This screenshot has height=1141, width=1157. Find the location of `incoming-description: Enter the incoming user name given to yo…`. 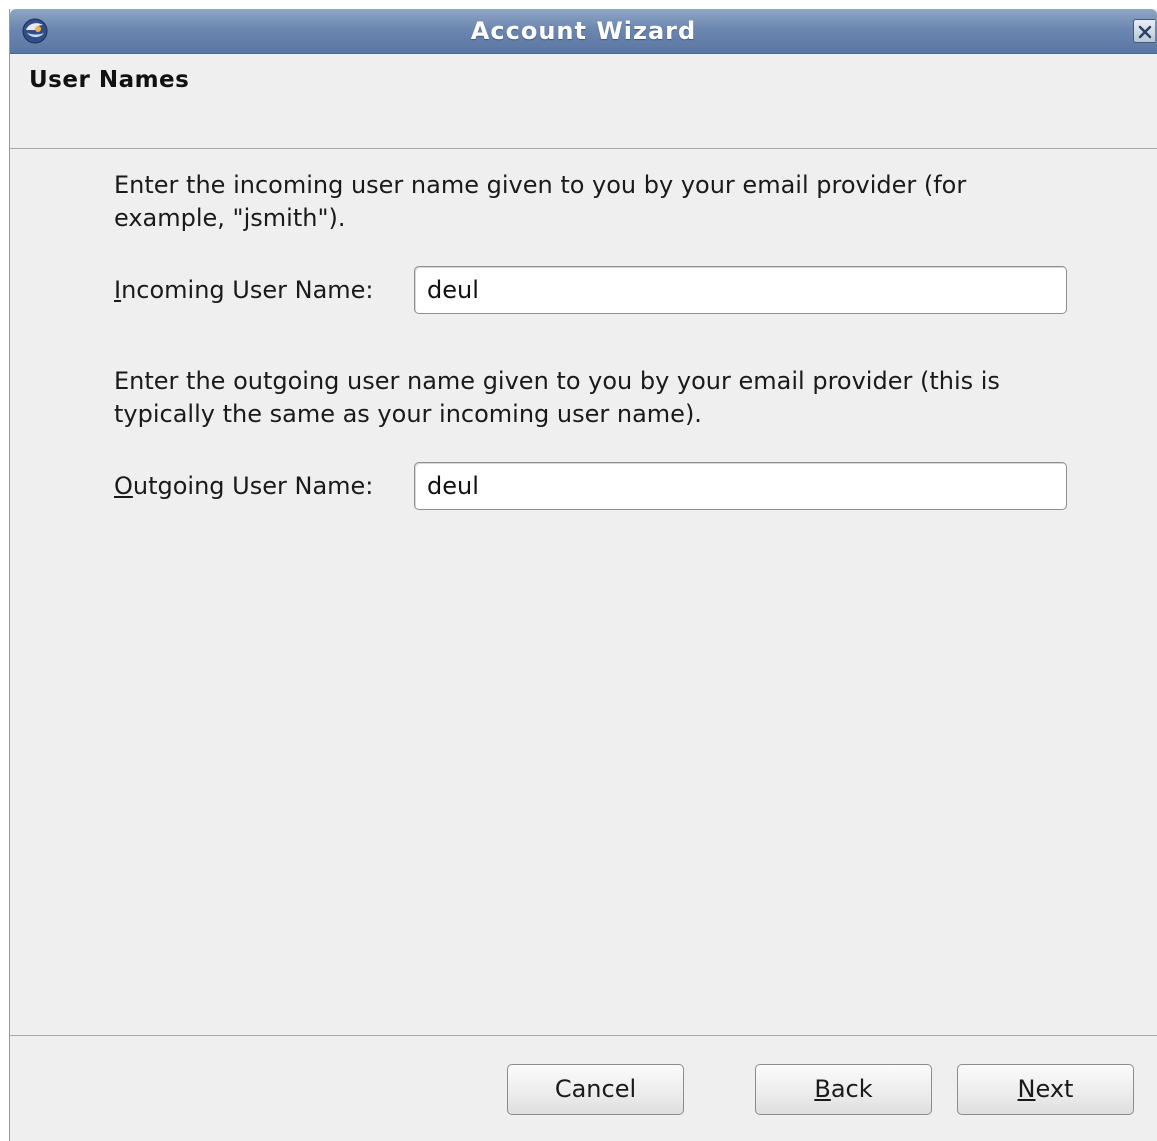

incoming-description: Enter the incoming user name given to yo… is located at coordinates (540, 201).